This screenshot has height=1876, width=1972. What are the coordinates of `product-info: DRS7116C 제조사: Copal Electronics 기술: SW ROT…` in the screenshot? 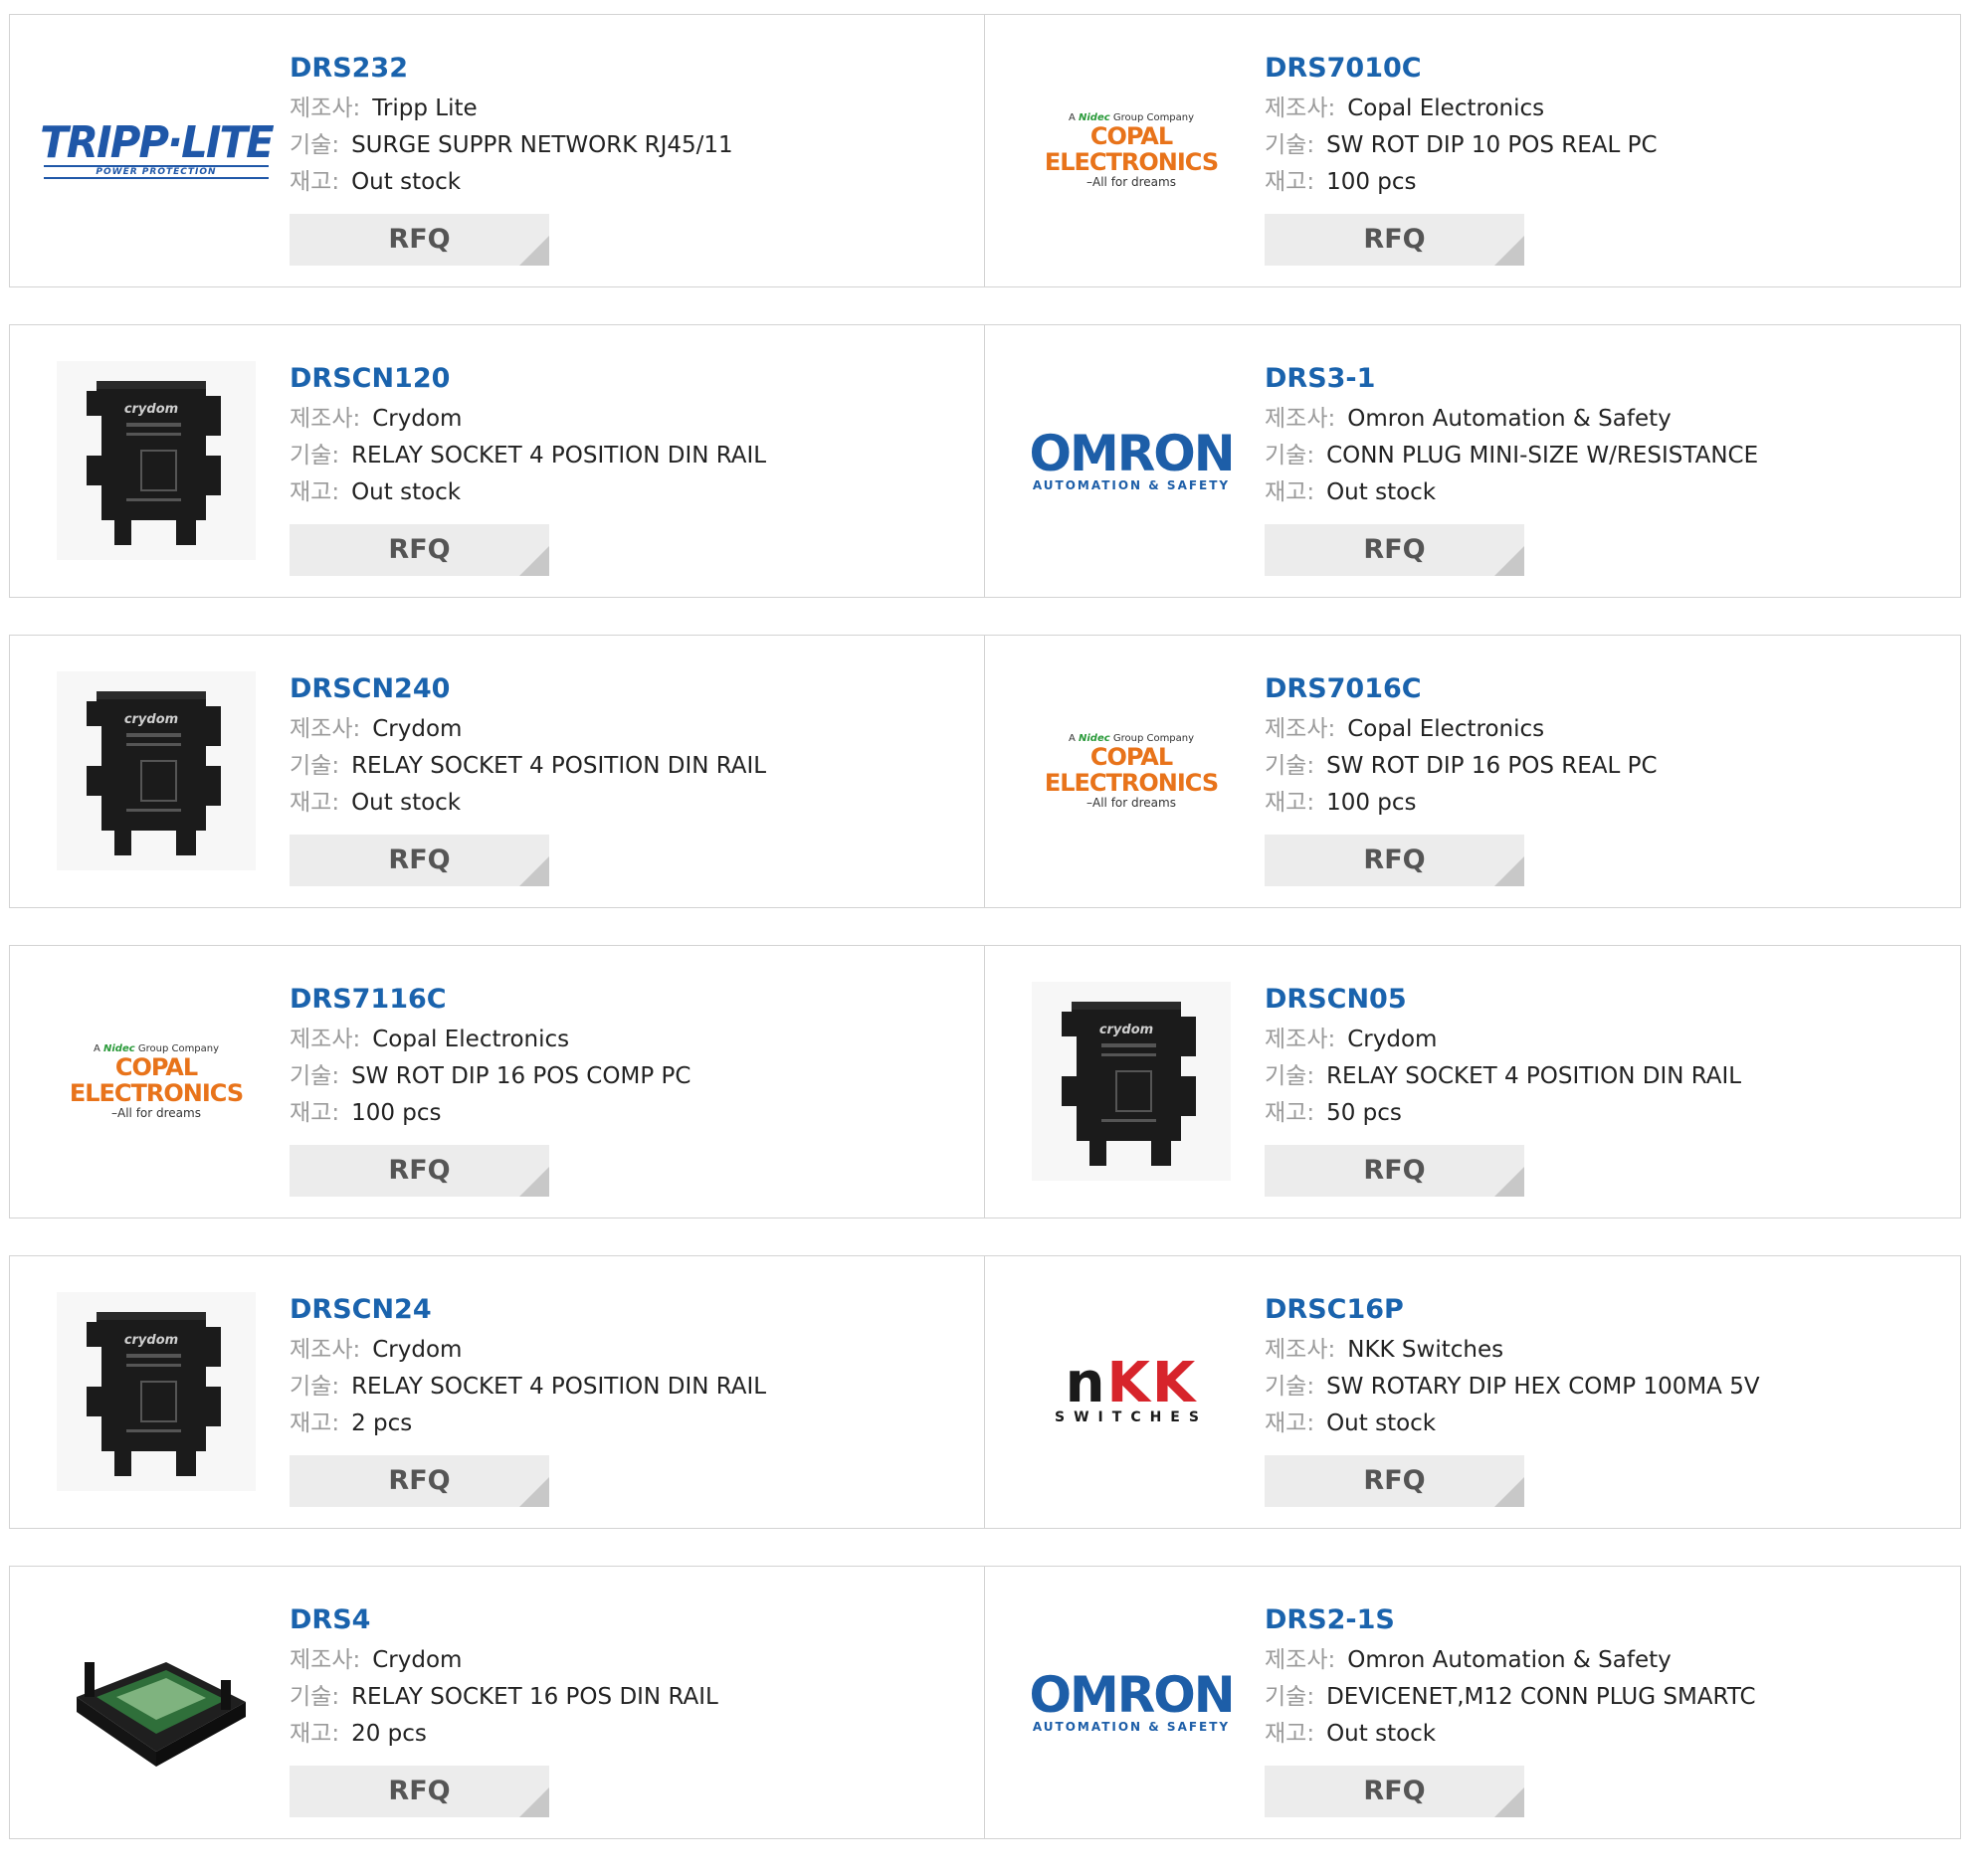 It's located at (490, 1087).